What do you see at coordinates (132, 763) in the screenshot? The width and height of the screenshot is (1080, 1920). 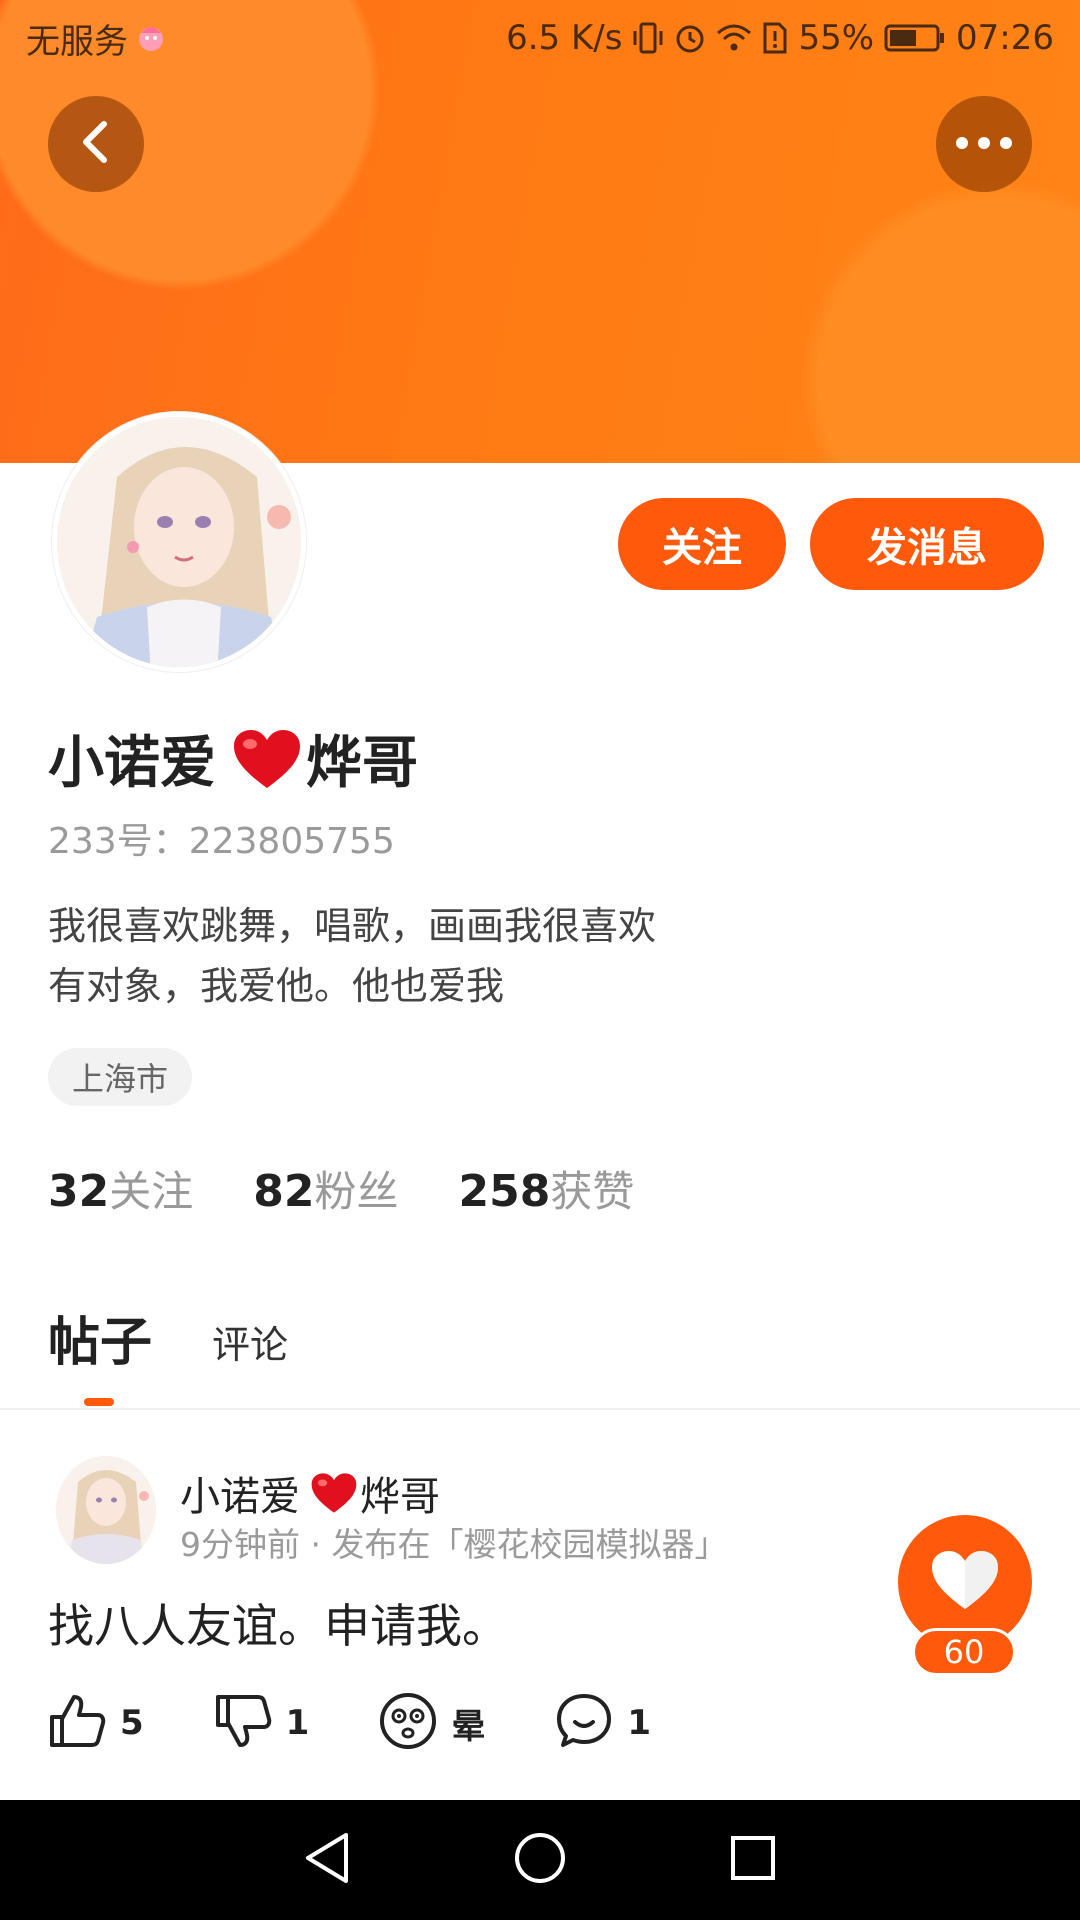 I see `profile-name-part1: 小诺爱` at bounding box center [132, 763].